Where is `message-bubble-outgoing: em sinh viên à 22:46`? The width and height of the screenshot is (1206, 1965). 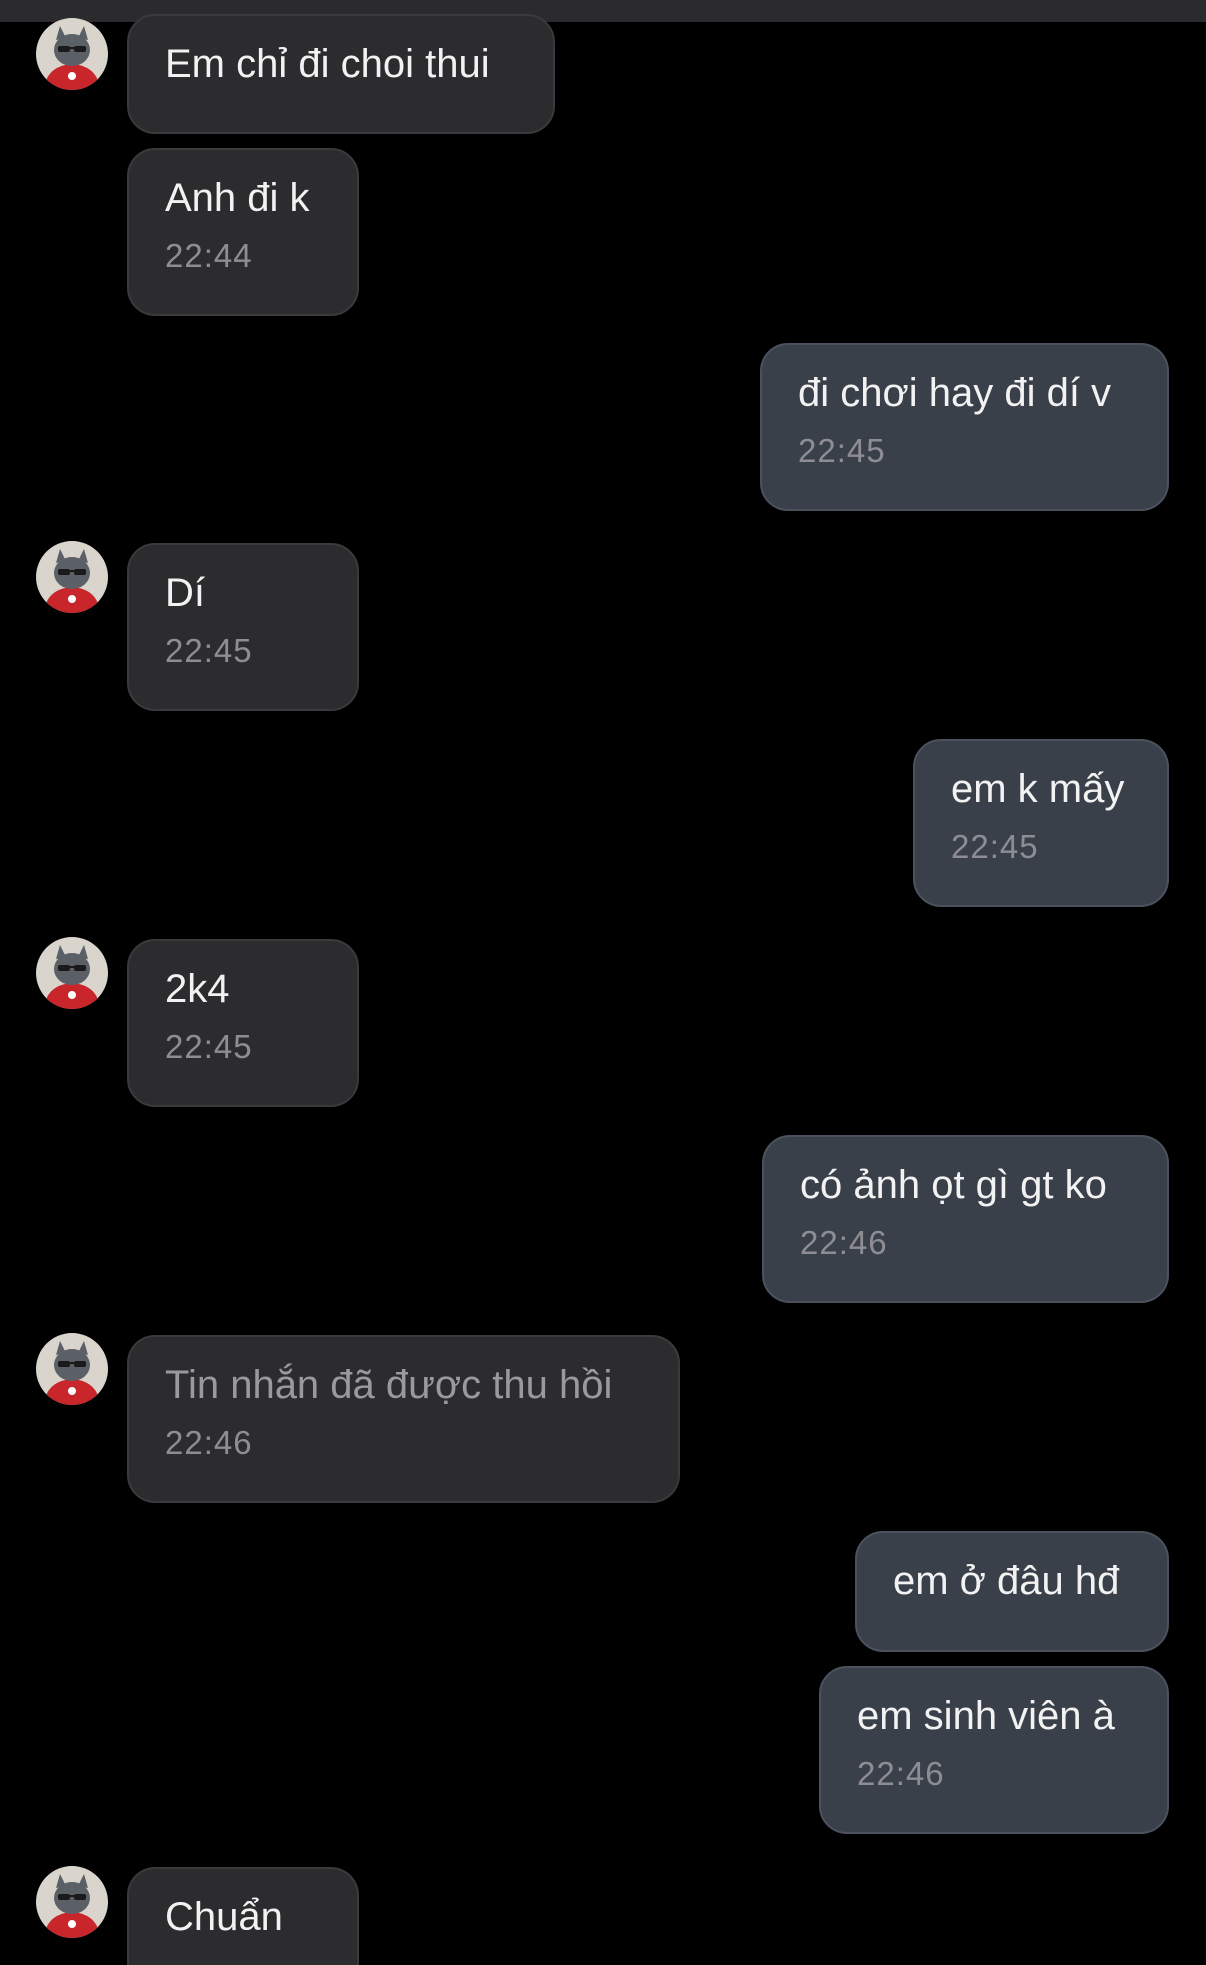
message-bubble-outgoing: em sinh viên à 22:46 is located at coordinates (994, 1750).